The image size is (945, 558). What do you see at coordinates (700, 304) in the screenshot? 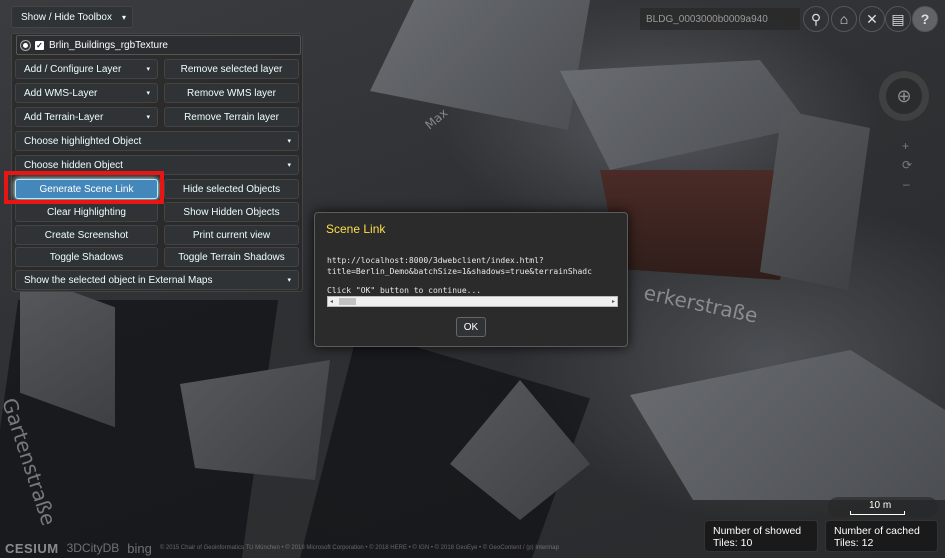
I see `street-label: erkerstraße` at bounding box center [700, 304].